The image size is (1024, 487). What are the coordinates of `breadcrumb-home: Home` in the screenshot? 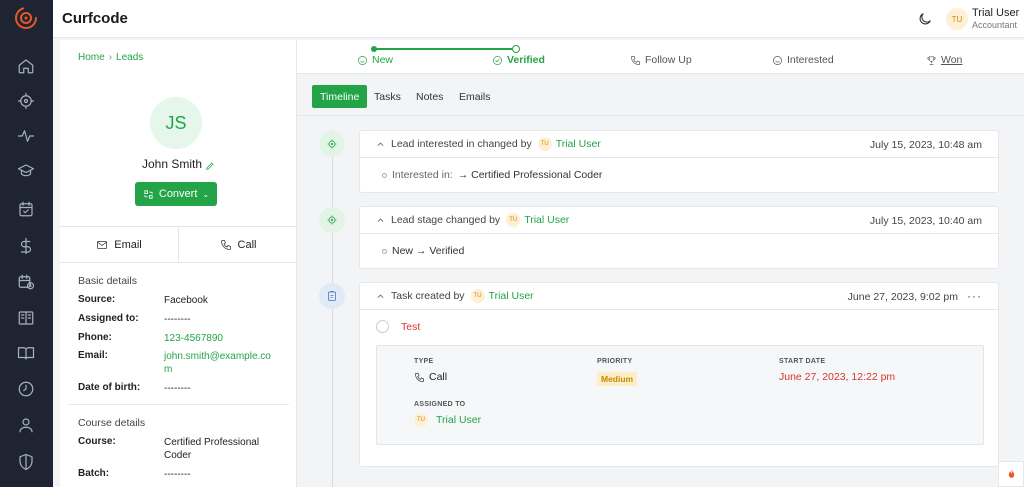 It's located at (91, 57).